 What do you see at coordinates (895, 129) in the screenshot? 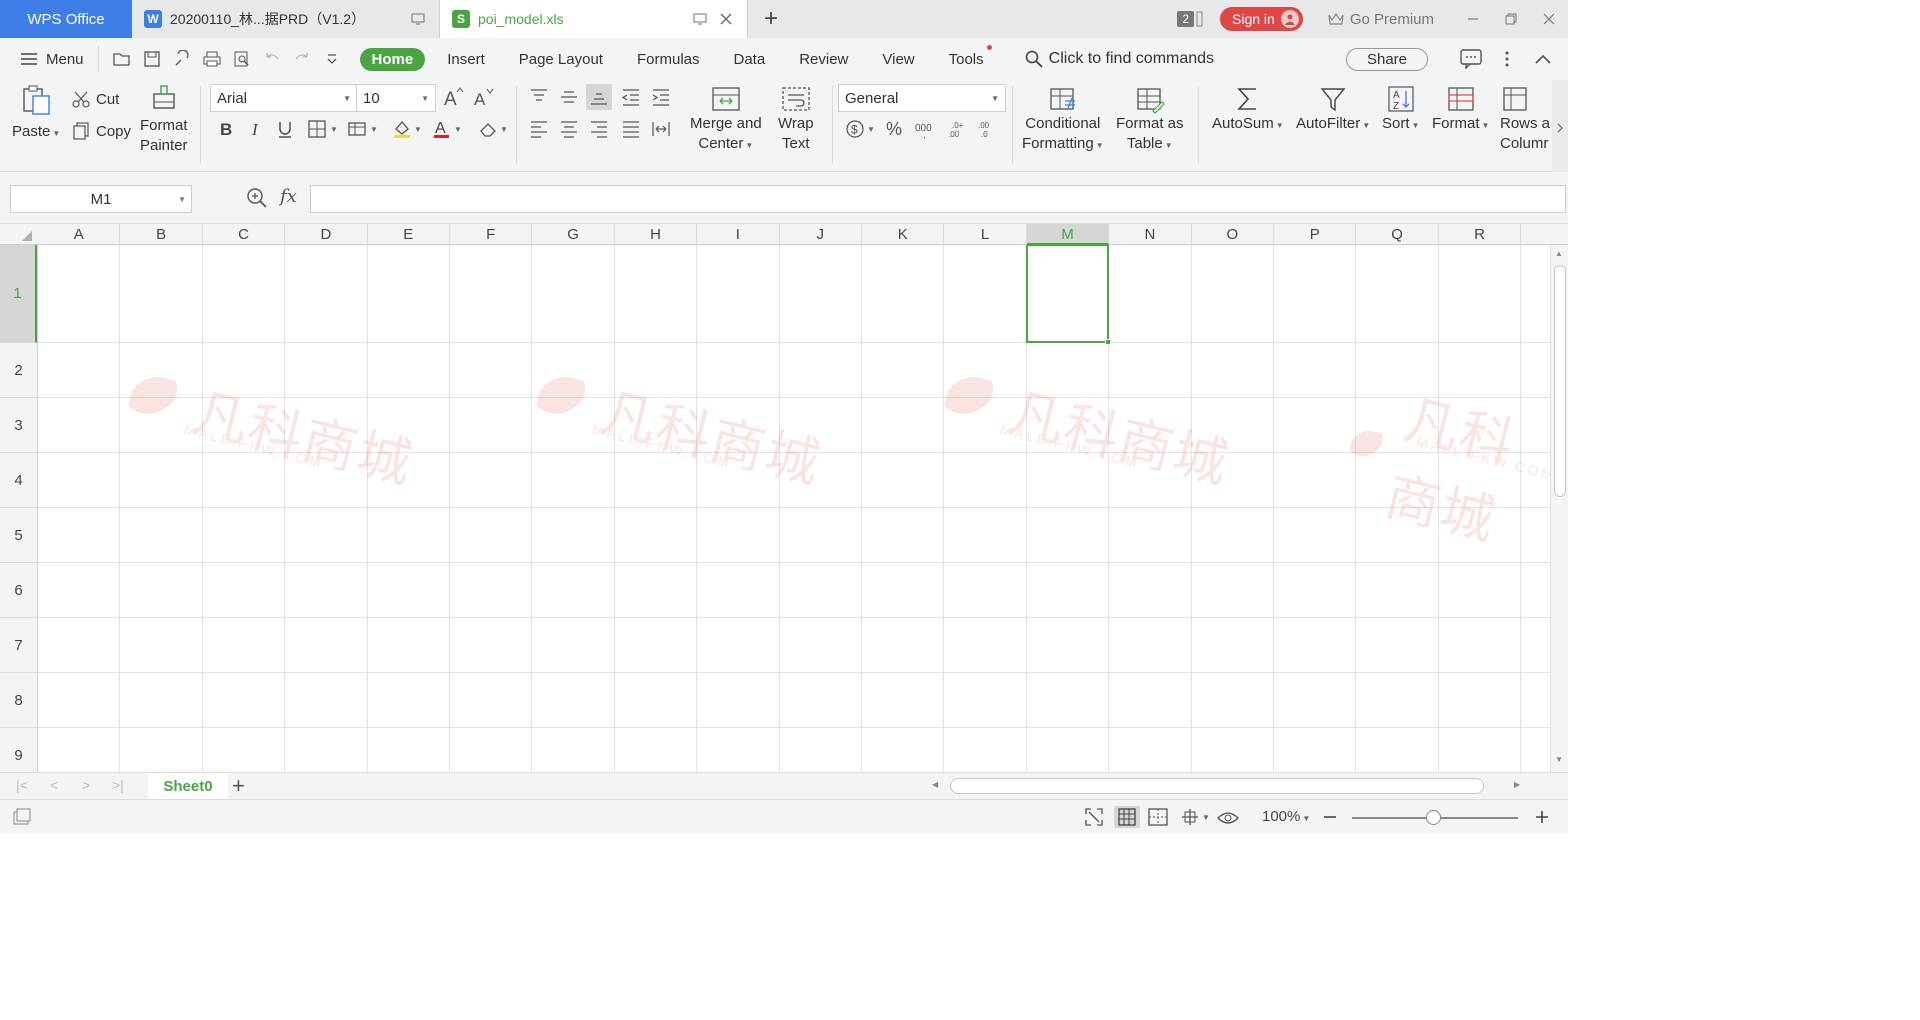
I see `percent-icon: %` at bounding box center [895, 129].